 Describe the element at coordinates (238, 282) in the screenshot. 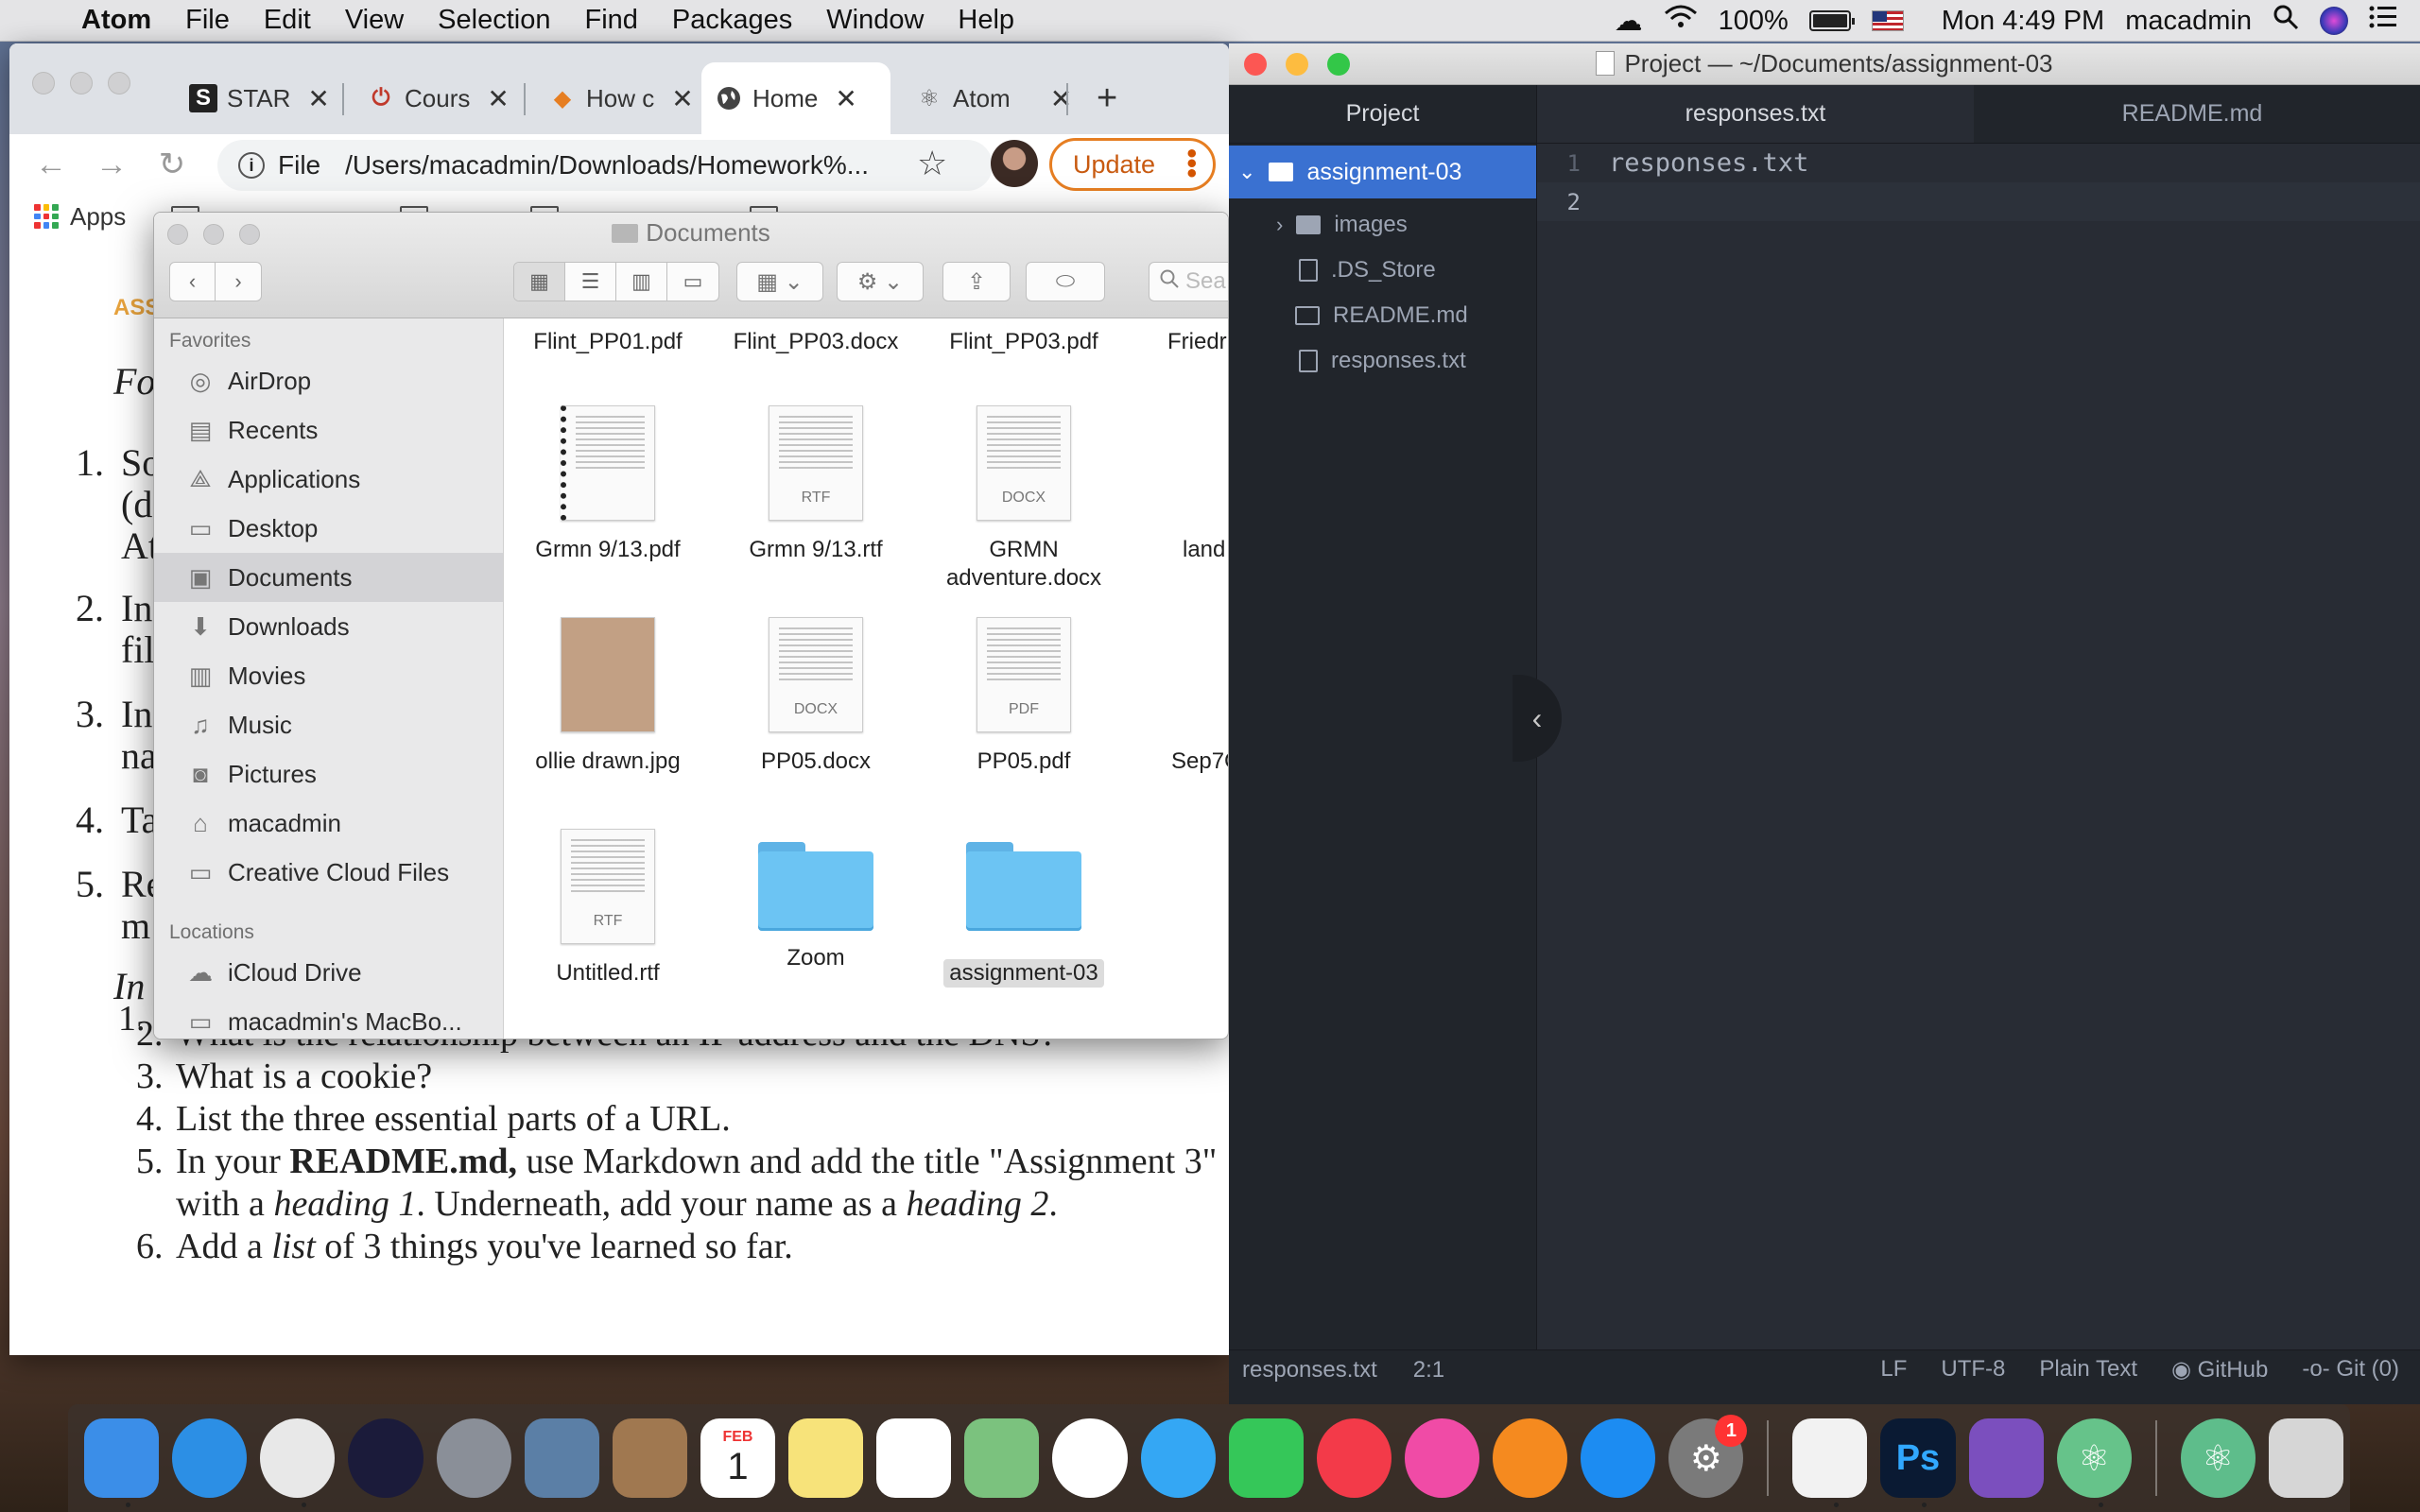

I see `forward-chevron-icon: ›` at that location.